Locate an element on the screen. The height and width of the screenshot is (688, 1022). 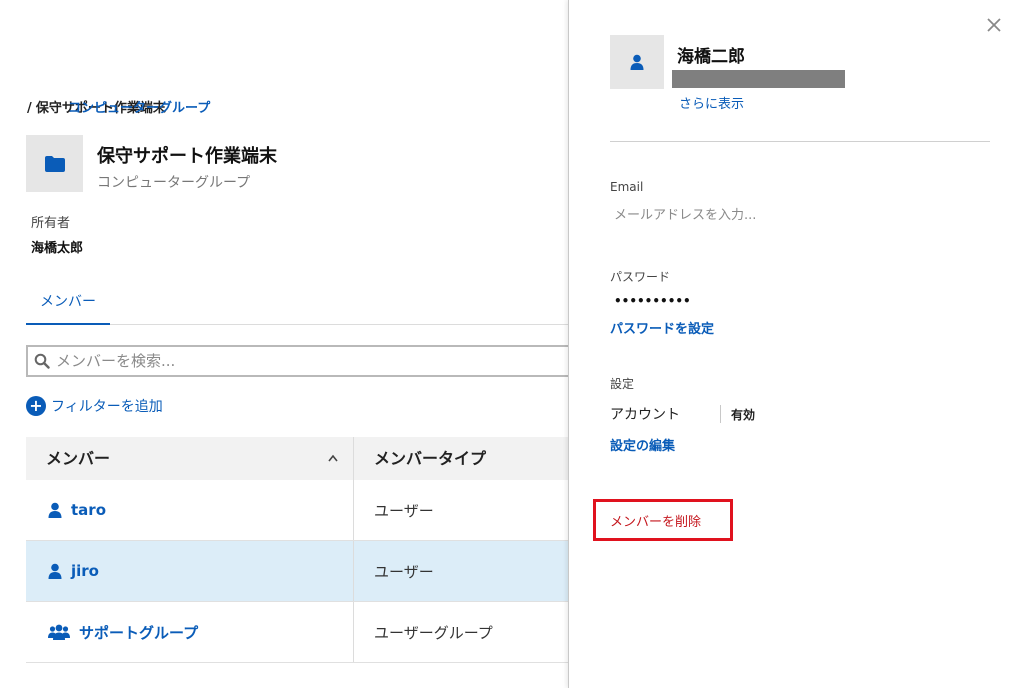
table-row: taro ユーザー is located at coordinates (297, 510).